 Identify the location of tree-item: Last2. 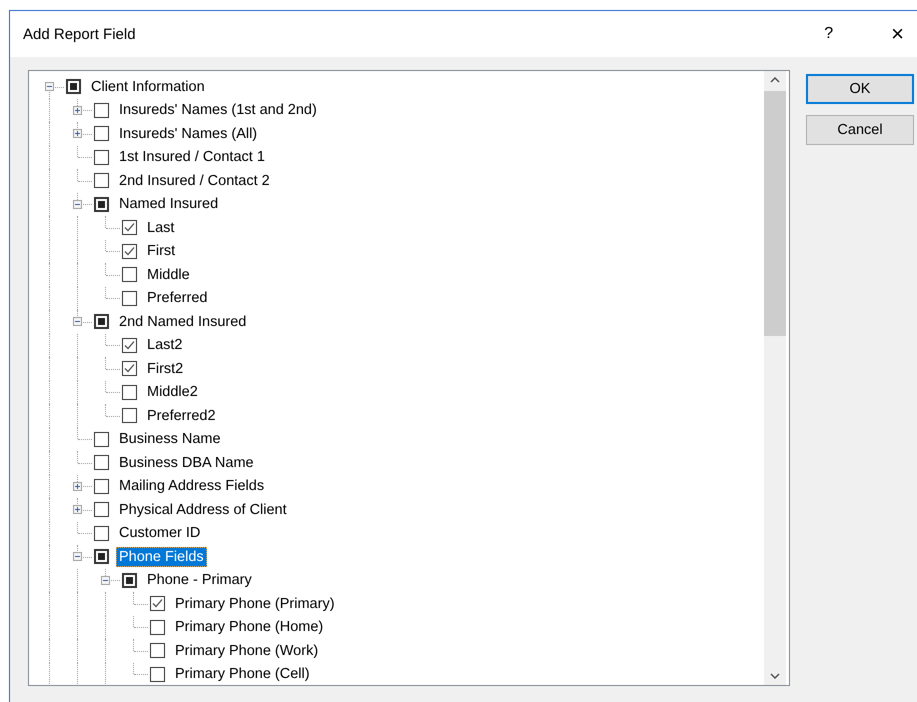
(165, 345).